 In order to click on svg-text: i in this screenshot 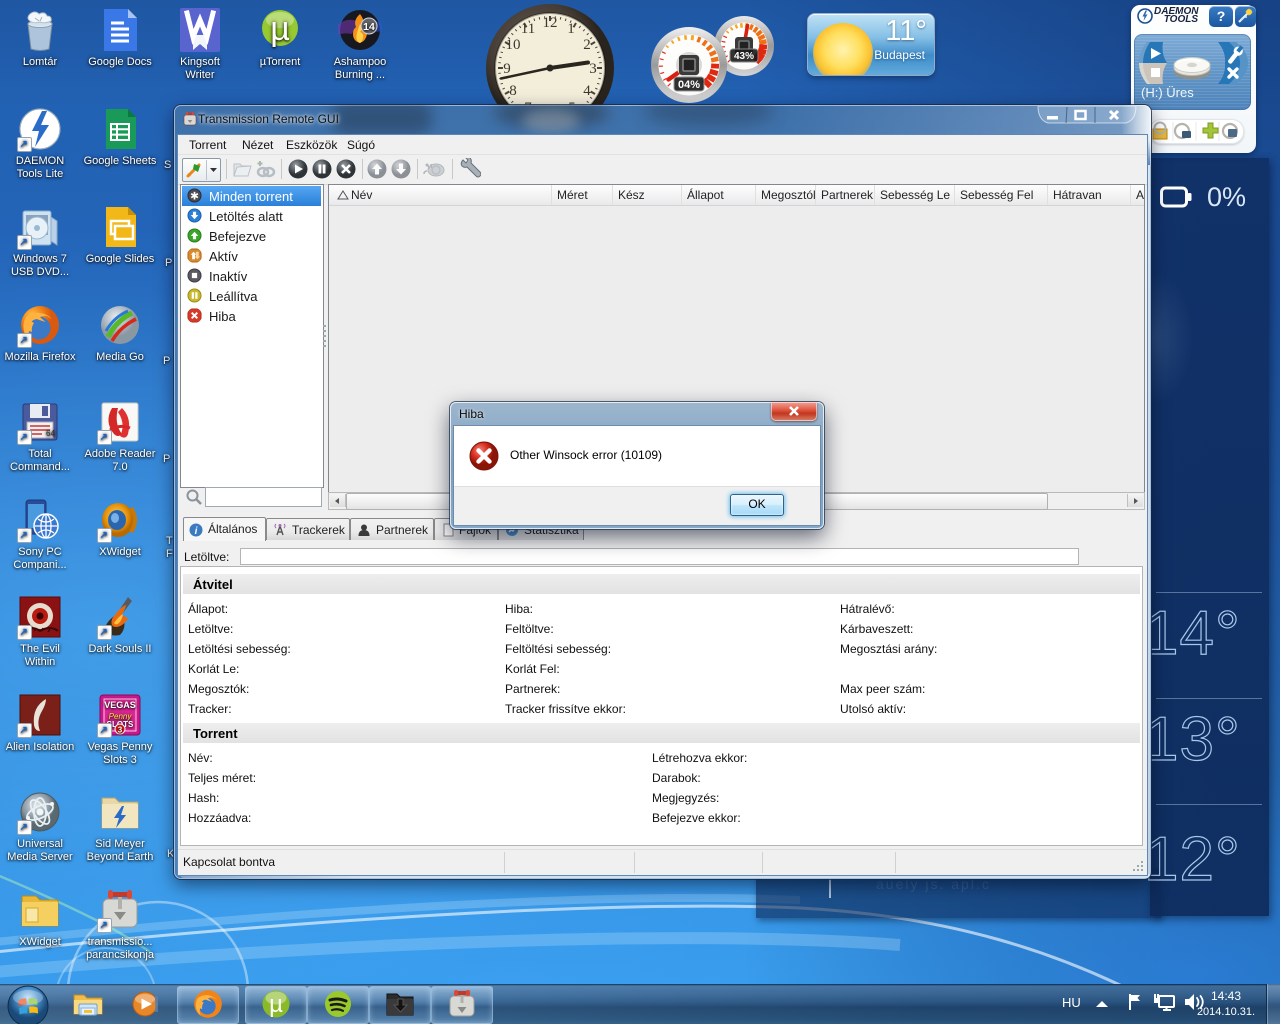, I will do `click(196, 531)`.